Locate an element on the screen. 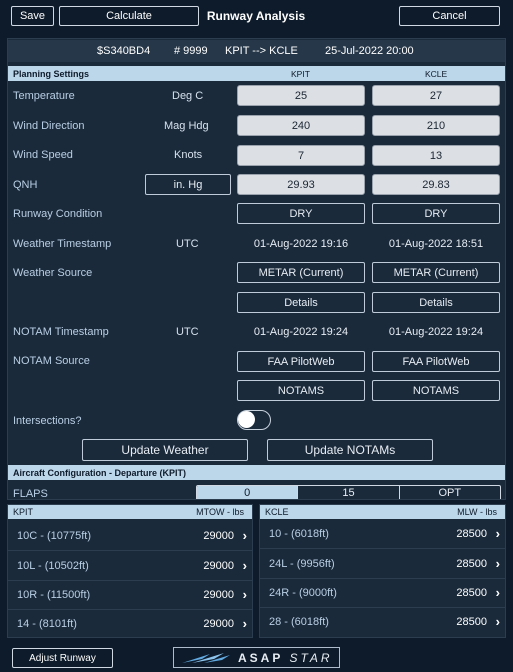  notam-source-kpit-button: FAA PilotWeb is located at coordinates (301, 361).